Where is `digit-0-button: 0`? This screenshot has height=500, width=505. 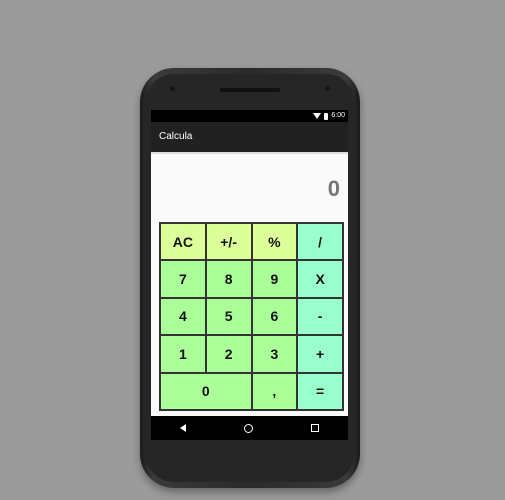 digit-0-button: 0 is located at coordinates (206, 391).